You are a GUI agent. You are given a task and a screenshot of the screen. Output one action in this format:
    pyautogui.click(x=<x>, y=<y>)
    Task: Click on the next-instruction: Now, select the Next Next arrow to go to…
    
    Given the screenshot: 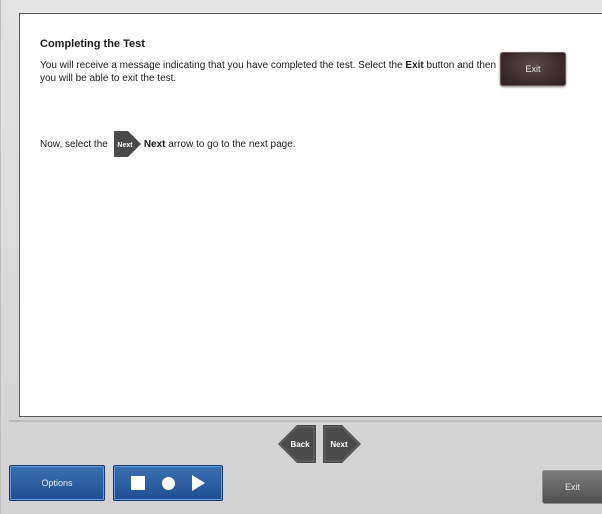 What is the action you would take?
    pyautogui.click(x=168, y=144)
    